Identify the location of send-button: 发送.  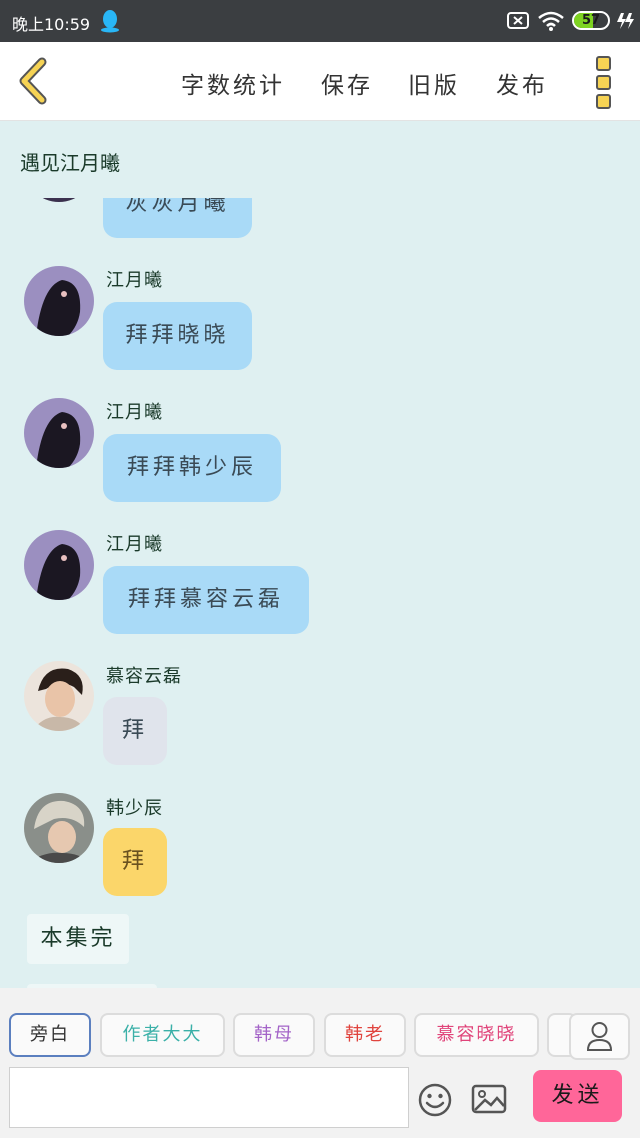
(577, 1096).